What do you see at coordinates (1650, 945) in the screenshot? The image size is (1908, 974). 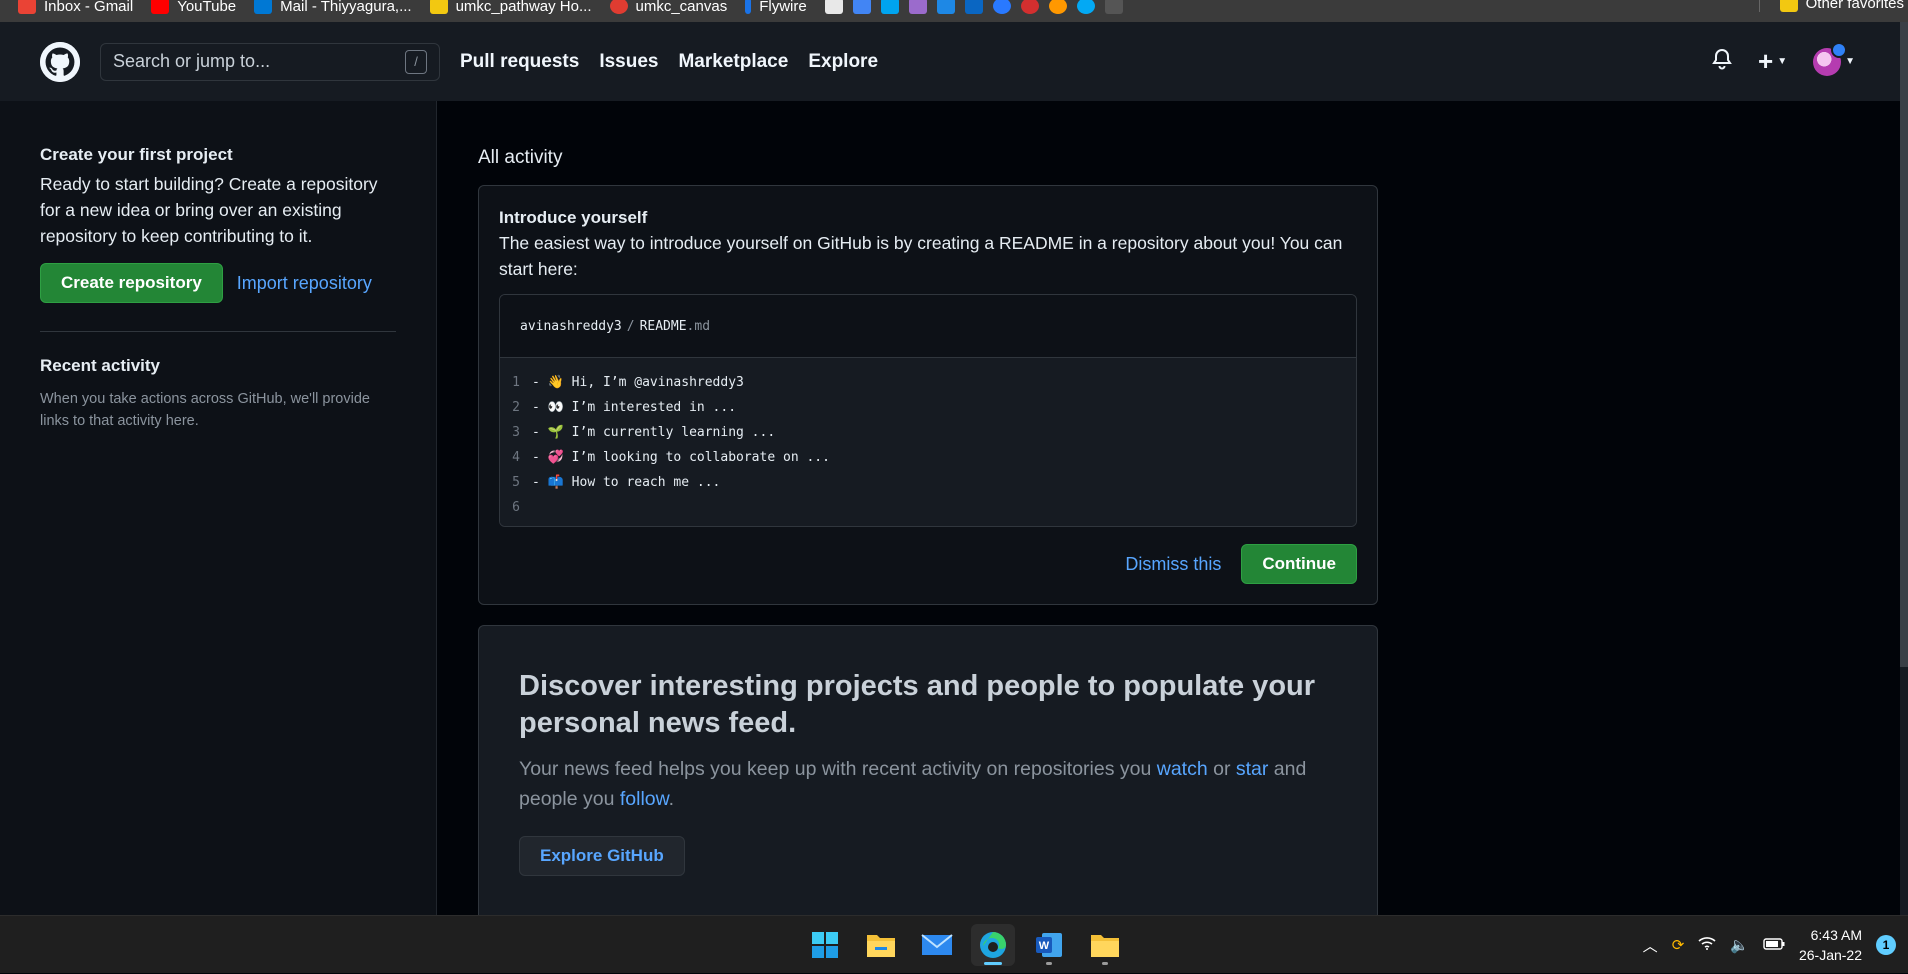 I see `chevron-up-icon: ︿` at bounding box center [1650, 945].